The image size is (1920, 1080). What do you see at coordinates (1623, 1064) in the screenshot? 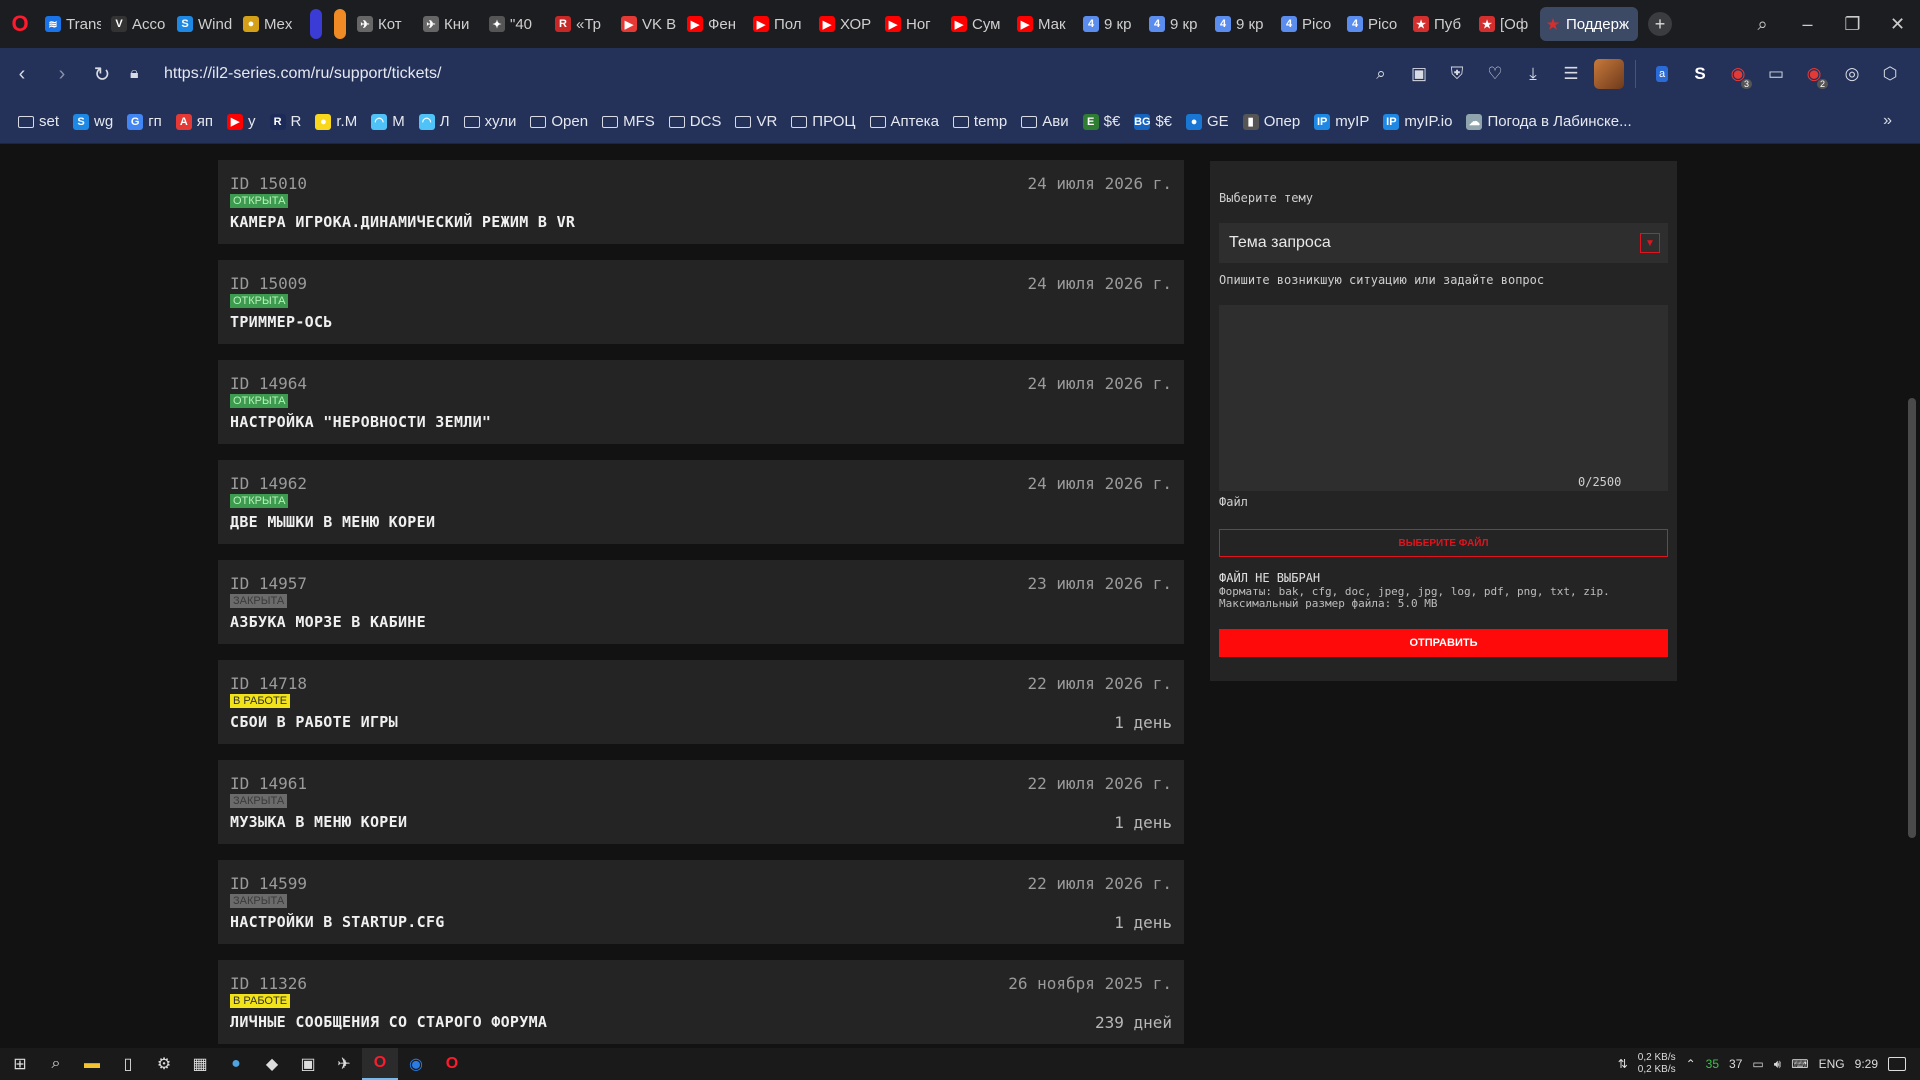
I see `tray-arrows-icon: ⇅` at bounding box center [1623, 1064].